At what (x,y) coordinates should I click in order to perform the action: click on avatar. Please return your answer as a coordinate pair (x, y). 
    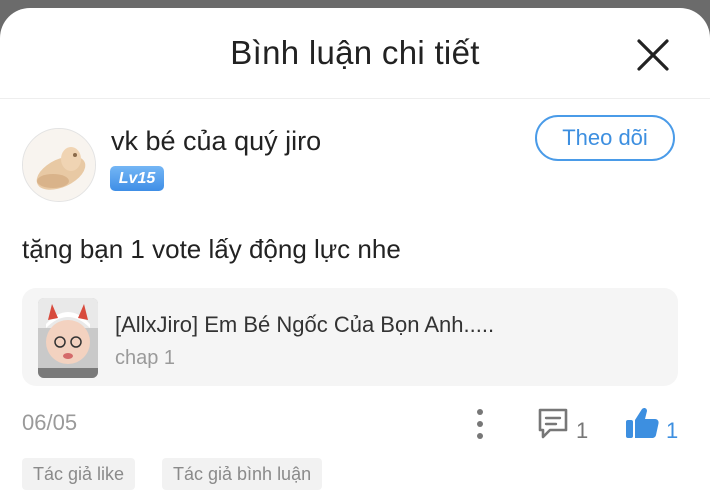
    Looking at the image, I should click on (59, 165).